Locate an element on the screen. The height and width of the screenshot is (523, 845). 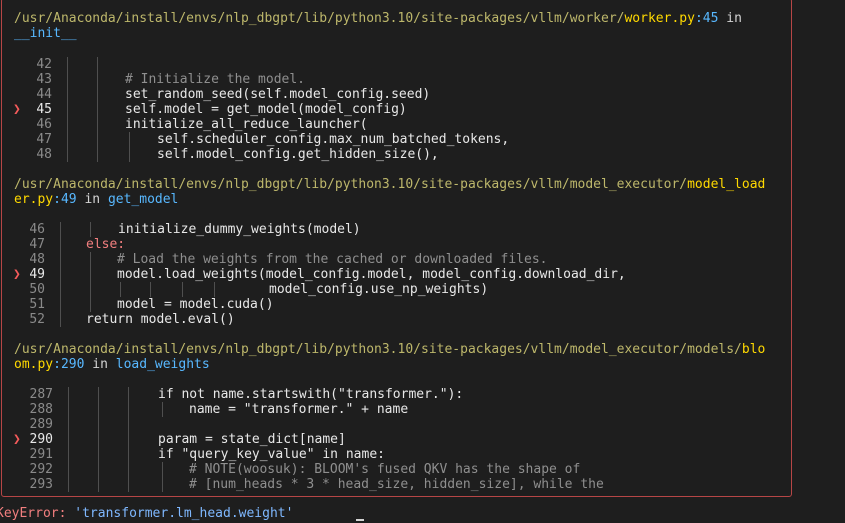
line-number: 42 is located at coordinates (44, 64).